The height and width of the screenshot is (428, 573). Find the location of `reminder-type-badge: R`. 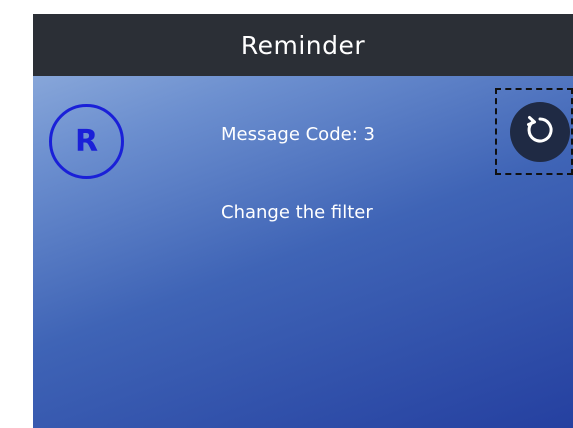

reminder-type-badge: R is located at coordinates (86, 141).